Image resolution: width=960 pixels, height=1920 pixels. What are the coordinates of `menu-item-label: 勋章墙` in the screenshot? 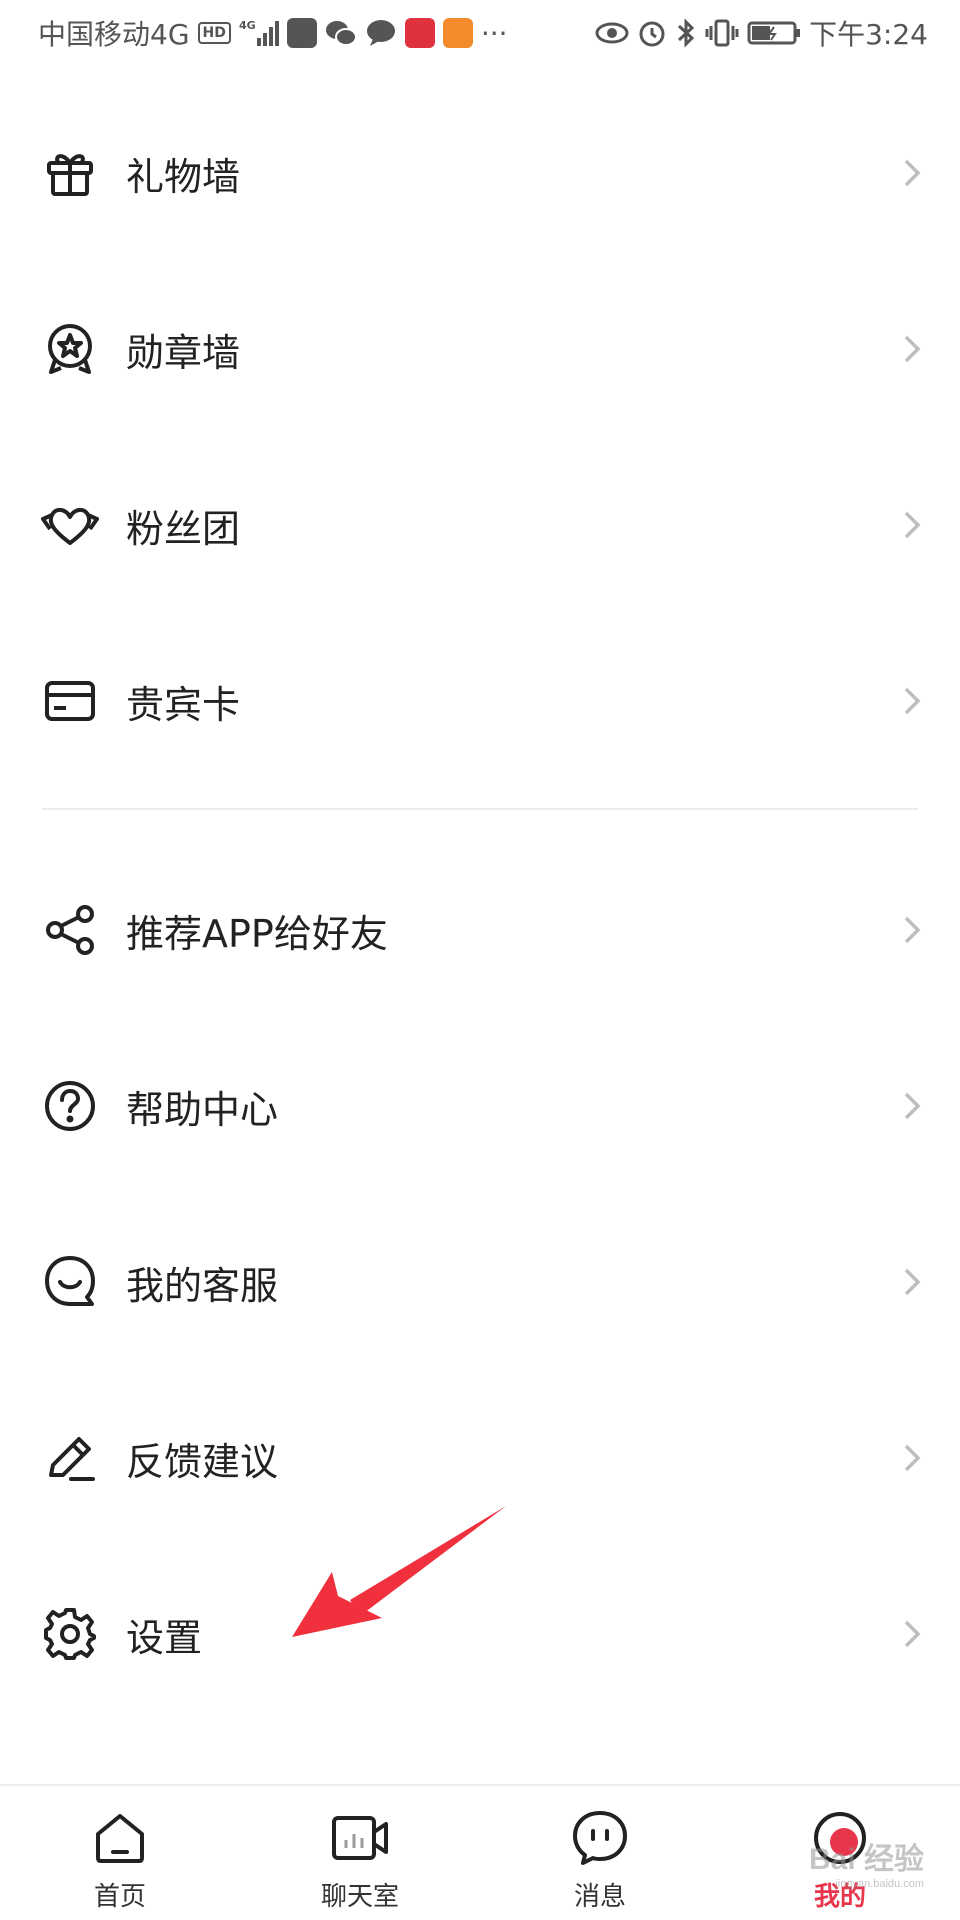 It's located at (183, 352).